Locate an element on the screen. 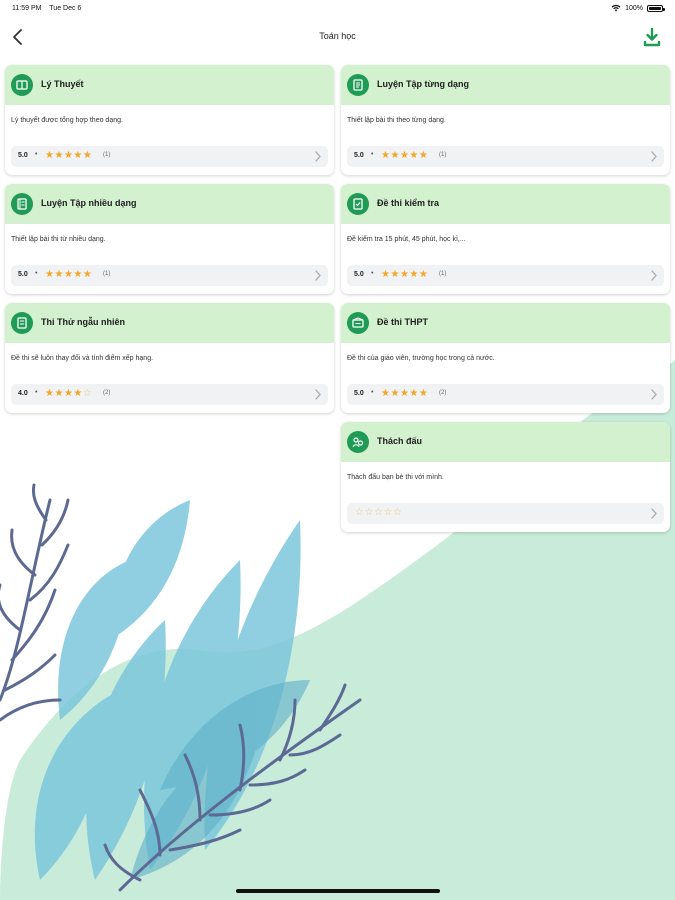 The image size is (675, 900). star-rating: ★★★★☆ is located at coordinates (68, 394).